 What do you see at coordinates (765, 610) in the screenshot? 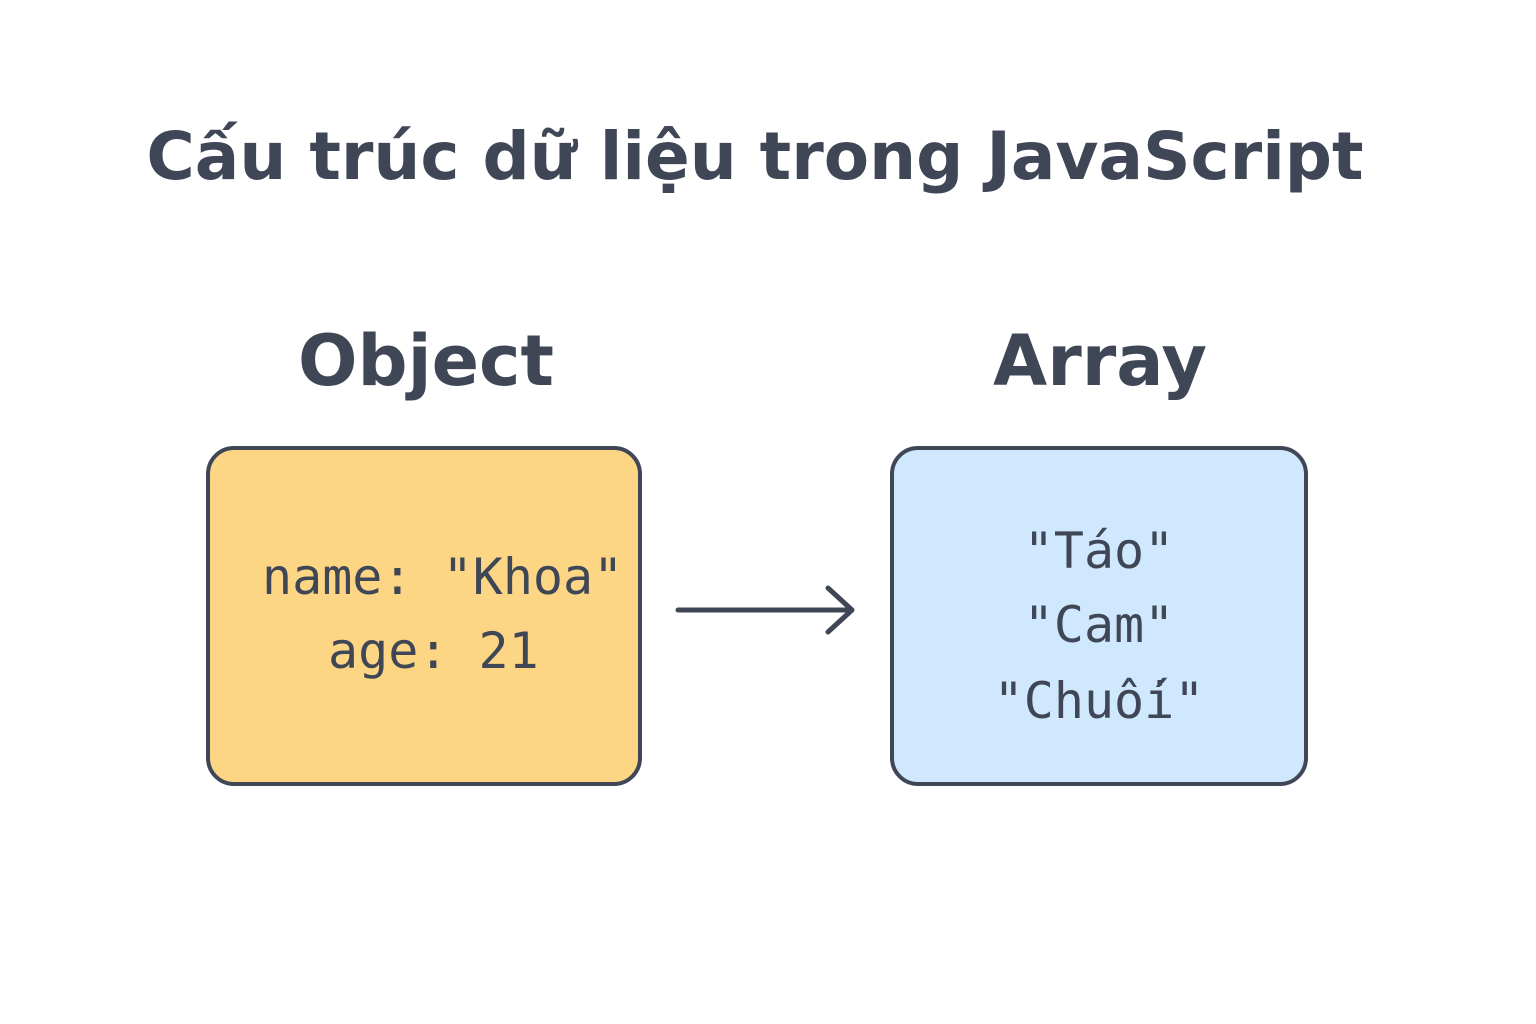
I see `arrow-right-icon` at bounding box center [765, 610].